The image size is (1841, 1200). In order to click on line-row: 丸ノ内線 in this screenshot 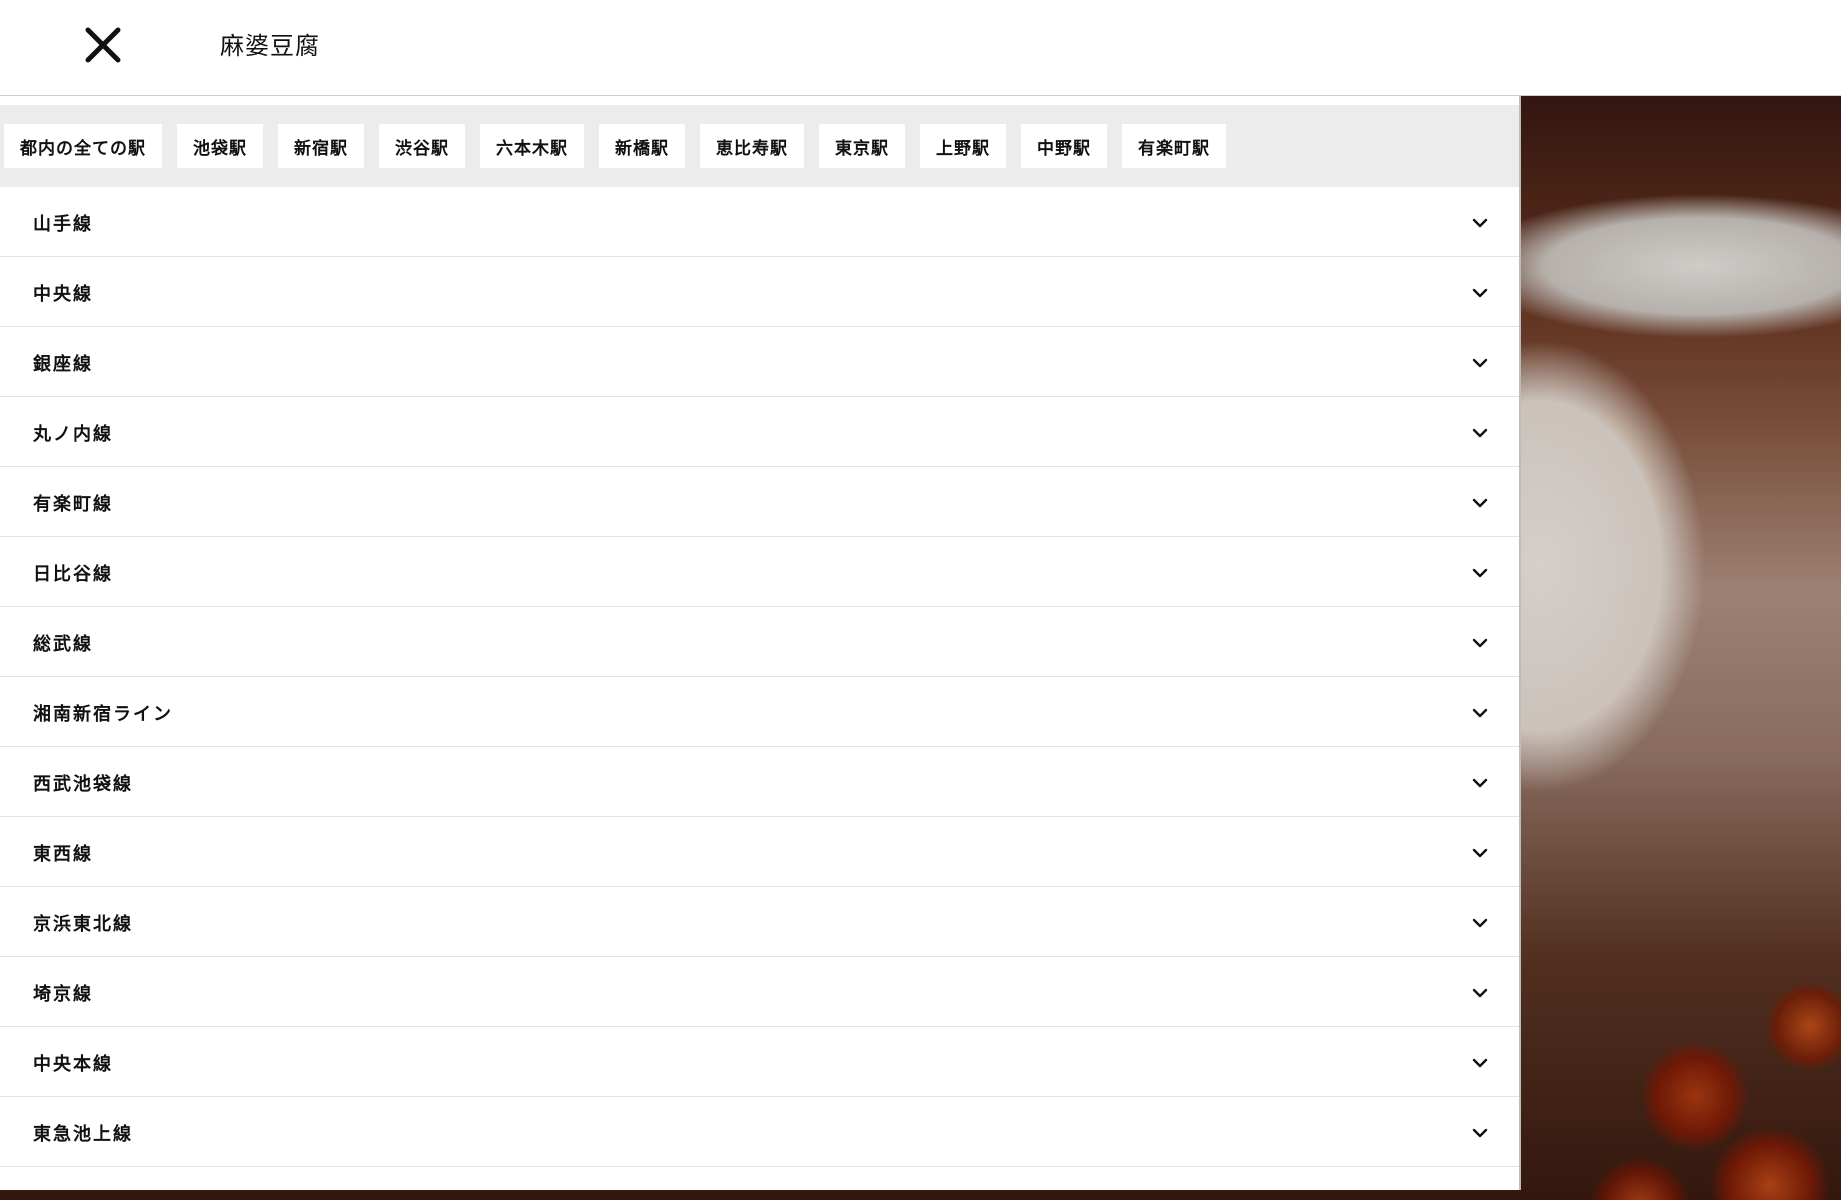, I will do `click(759, 432)`.